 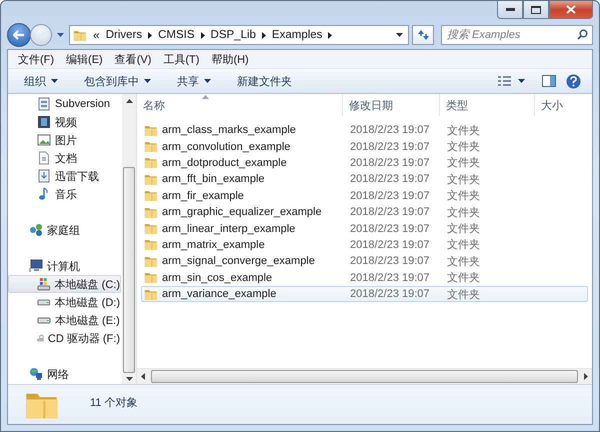 I want to click on breadcrumb: CMSIS, so click(x=176, y=35).